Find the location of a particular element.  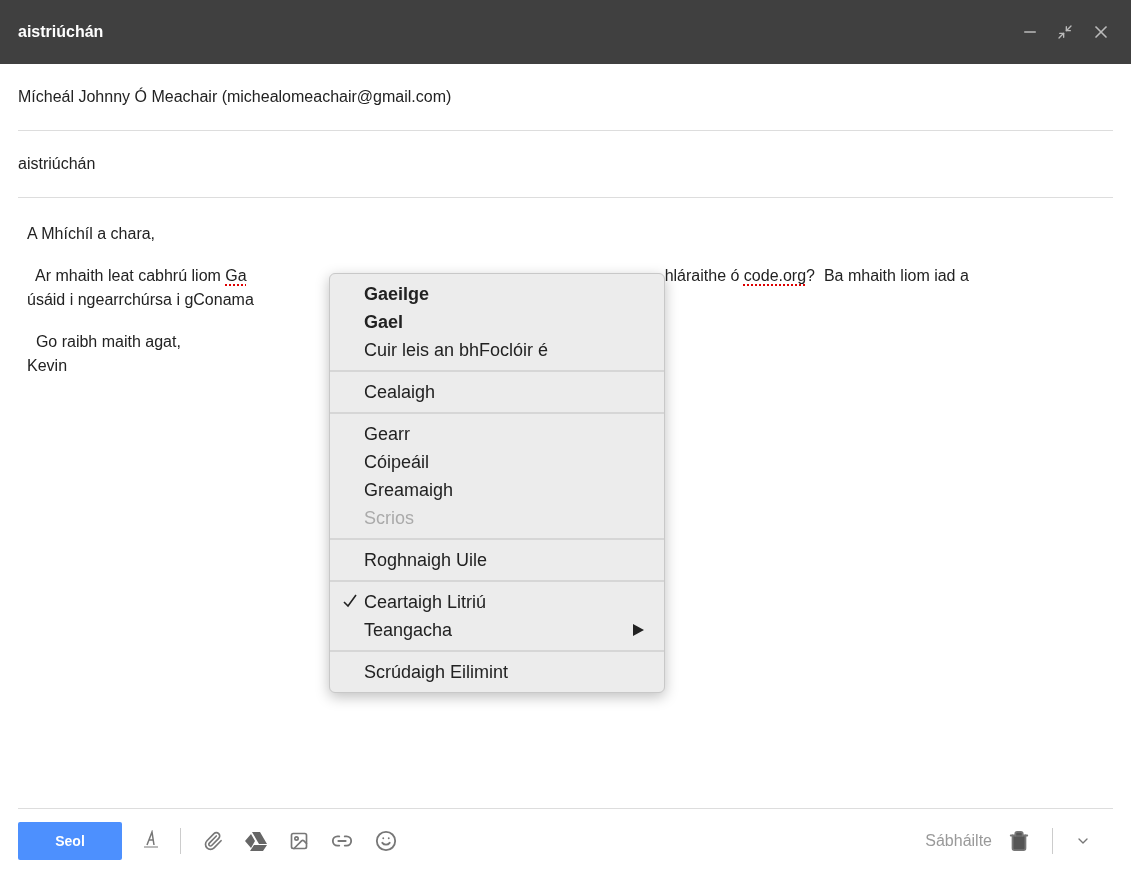

menu-item: Cealaigh is located at coordinates (497, 392).